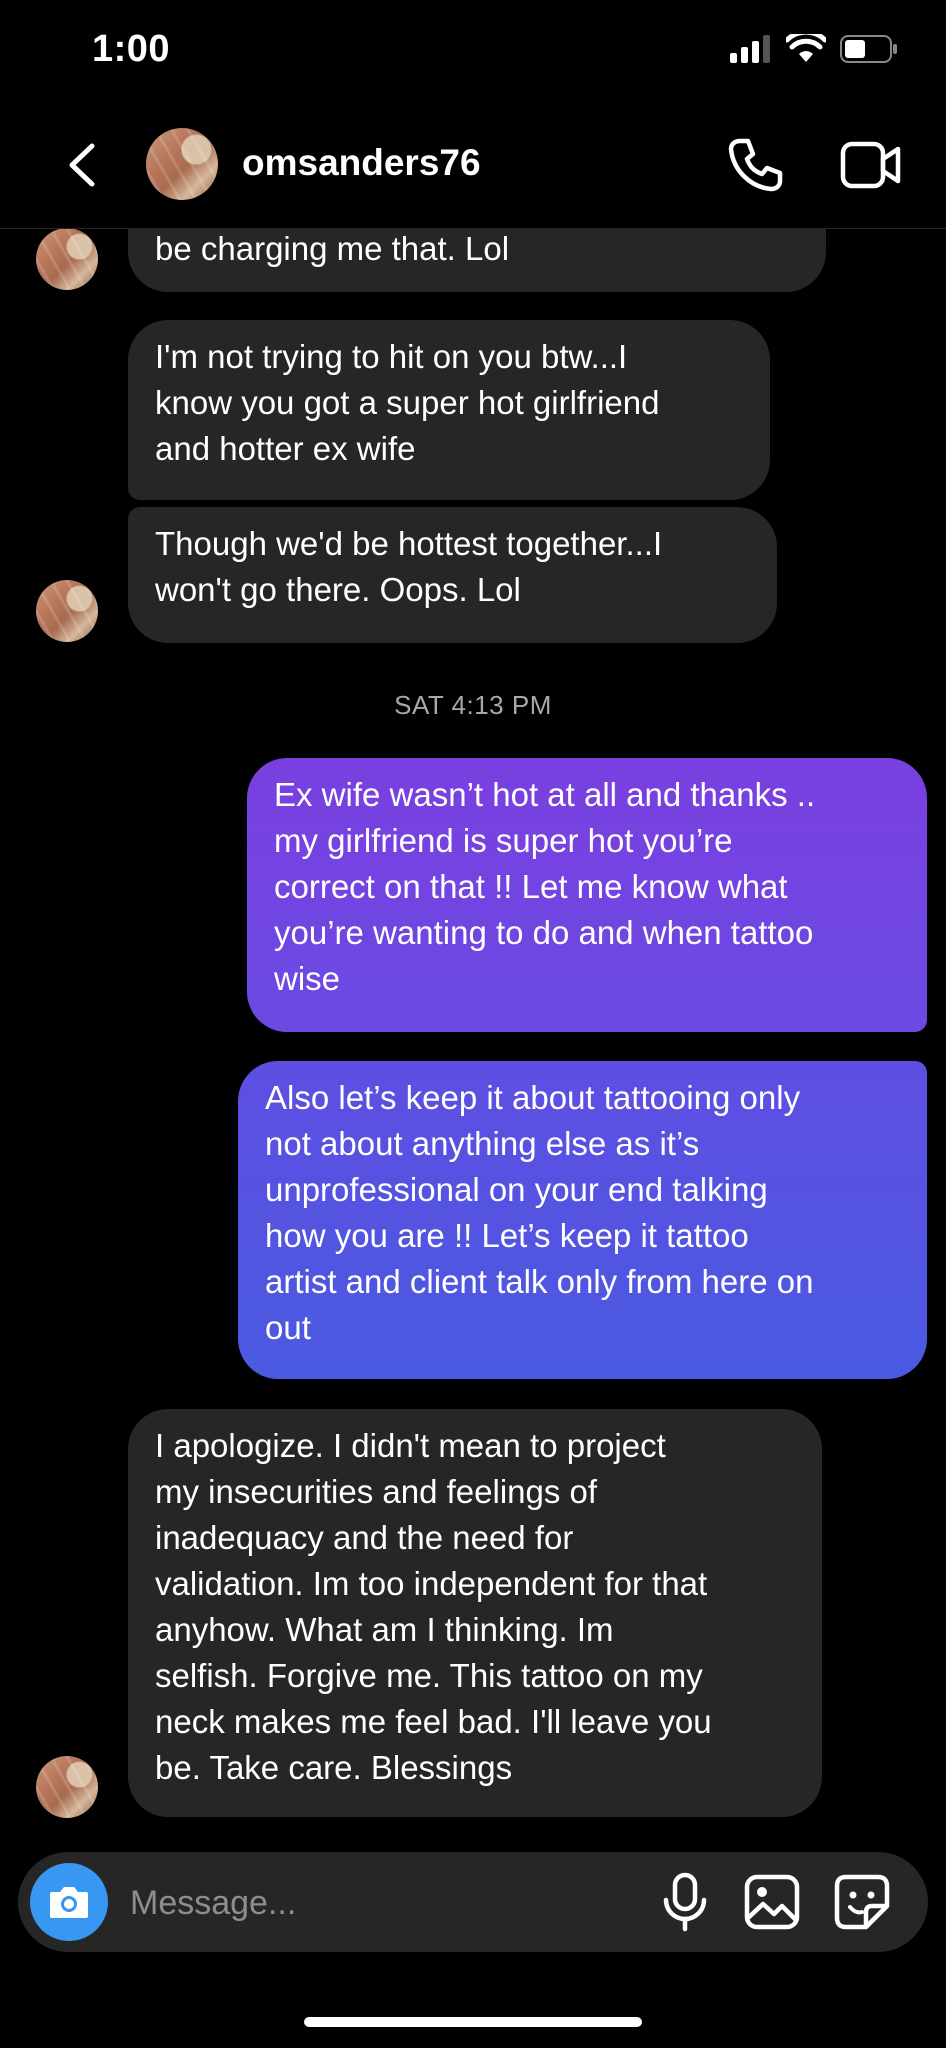 This screenshot has height=2048, width=946. Describe the element at coordinates (473, 2022) in the screenshot. I see `home-indicator` at that location.